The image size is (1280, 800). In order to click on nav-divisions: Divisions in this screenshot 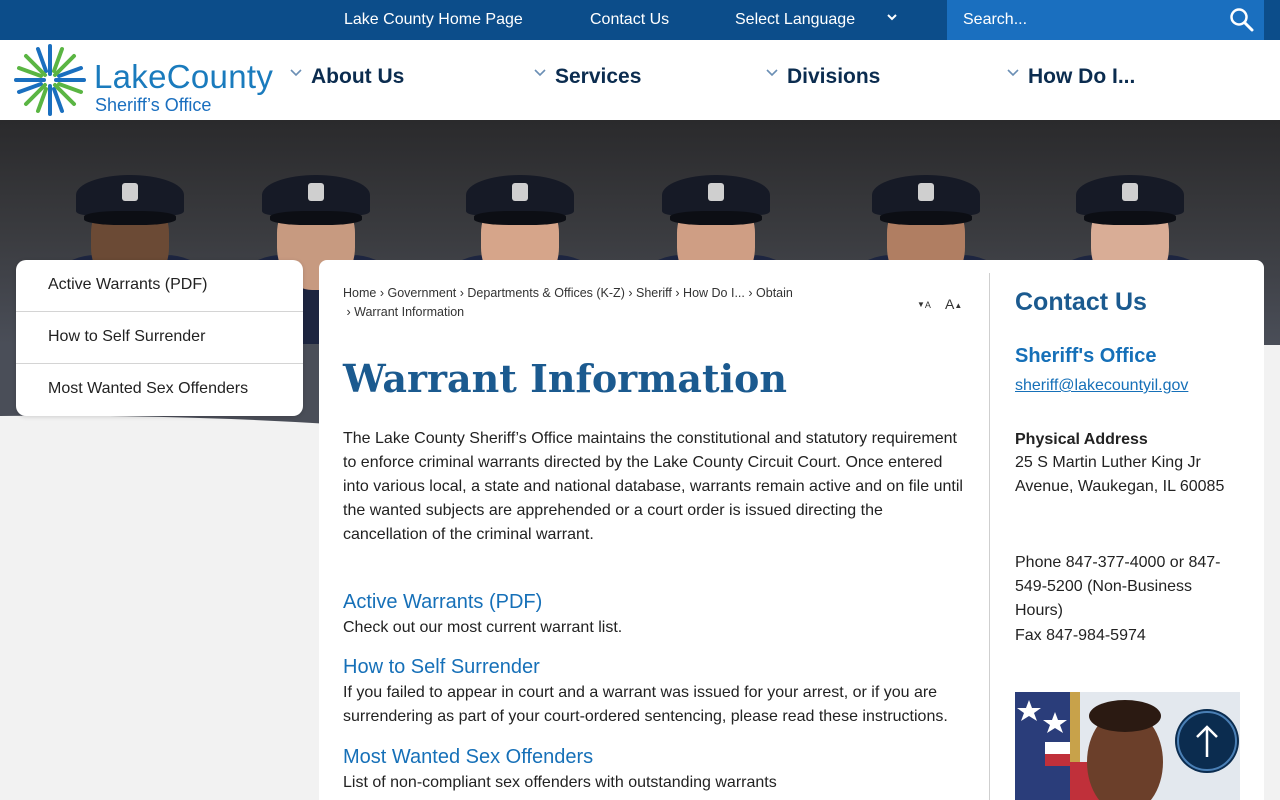, I will do `click(822, 80)`.